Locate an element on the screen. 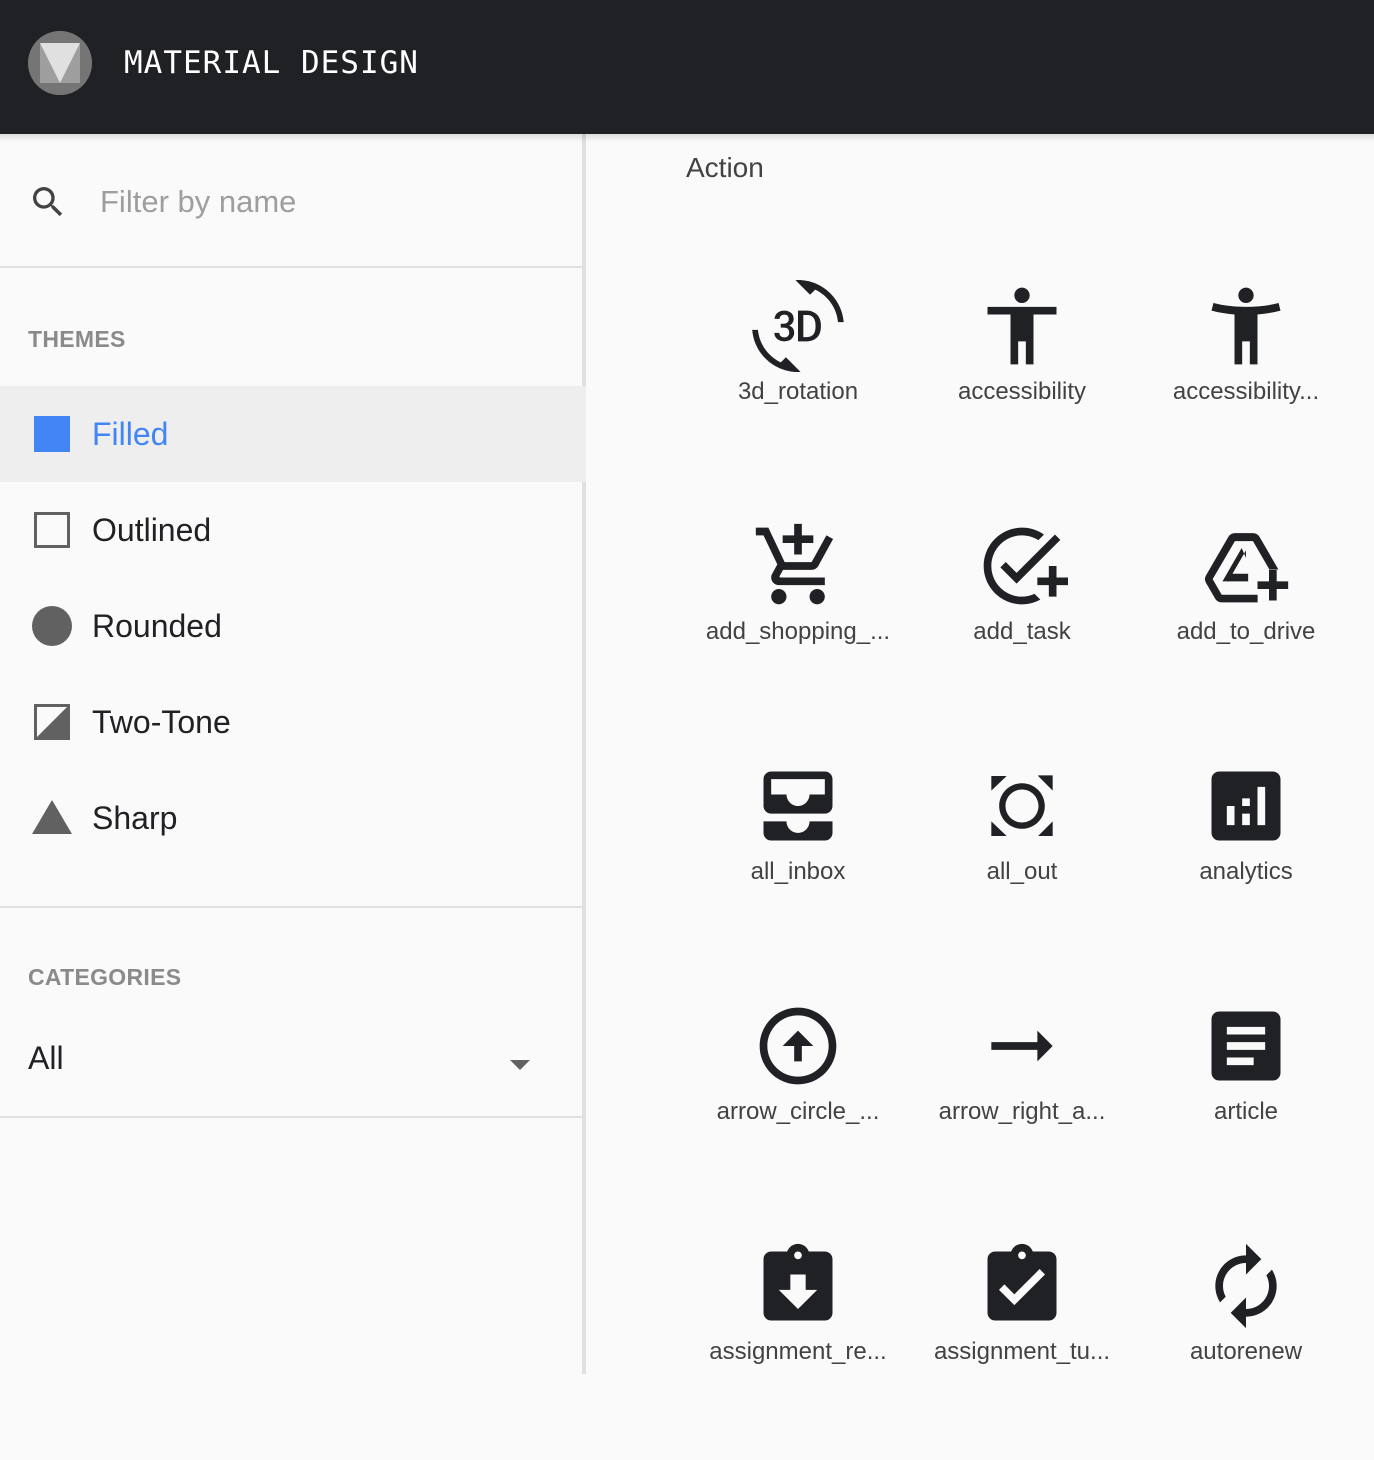  material-logo-icon is located at coordinates (60, 63).